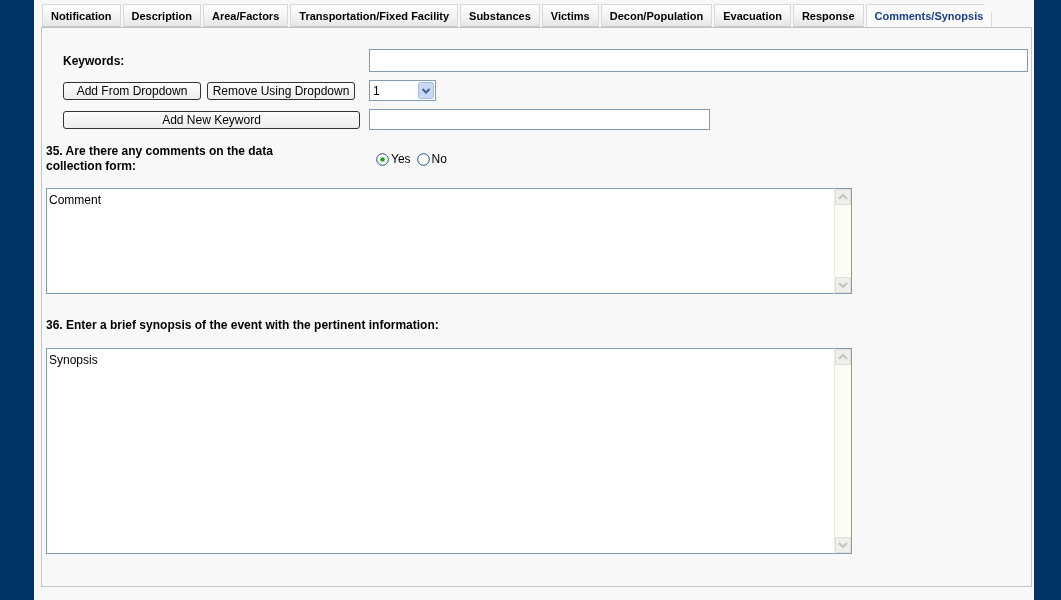 This screenshot has width=1061, height=600. What do you see at coordinates (929, 15) in the screenshot?
I see `tab: Comments/Synopsis` at bounding box center [929, 15].